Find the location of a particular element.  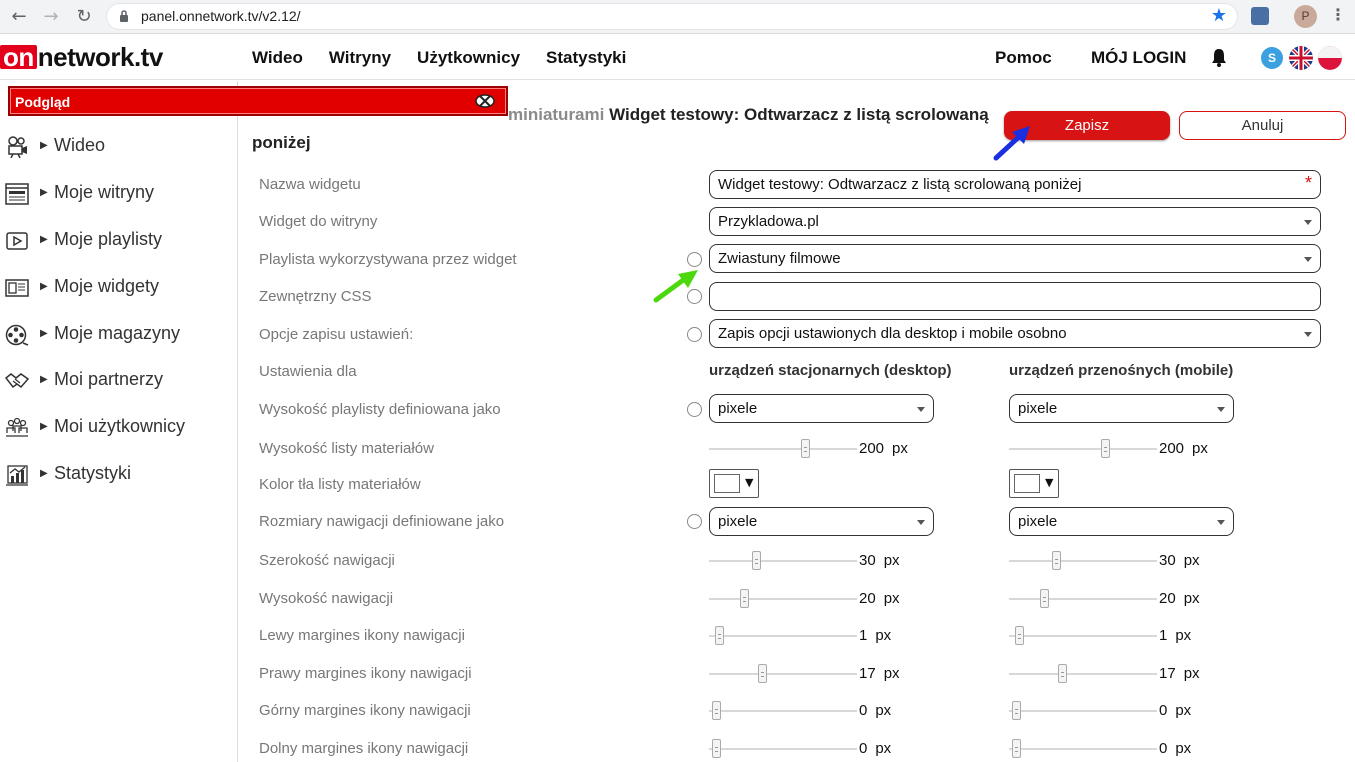

nav-help: Pomoc is located at coordinates (1023, 58).